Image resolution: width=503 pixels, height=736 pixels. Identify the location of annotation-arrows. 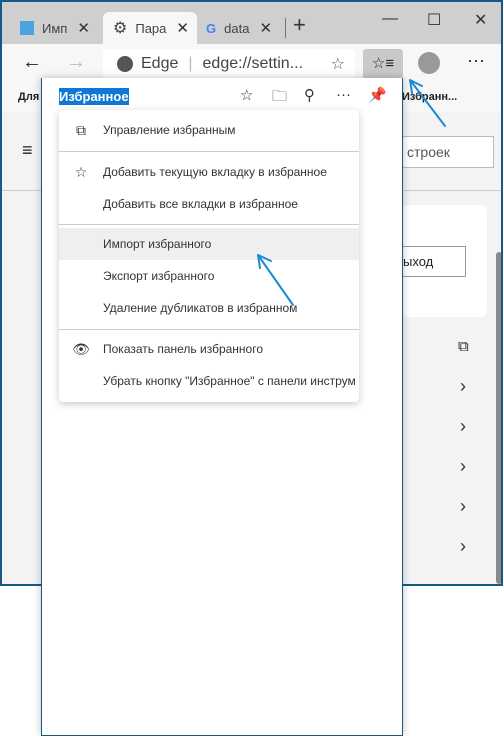
(351, 192).